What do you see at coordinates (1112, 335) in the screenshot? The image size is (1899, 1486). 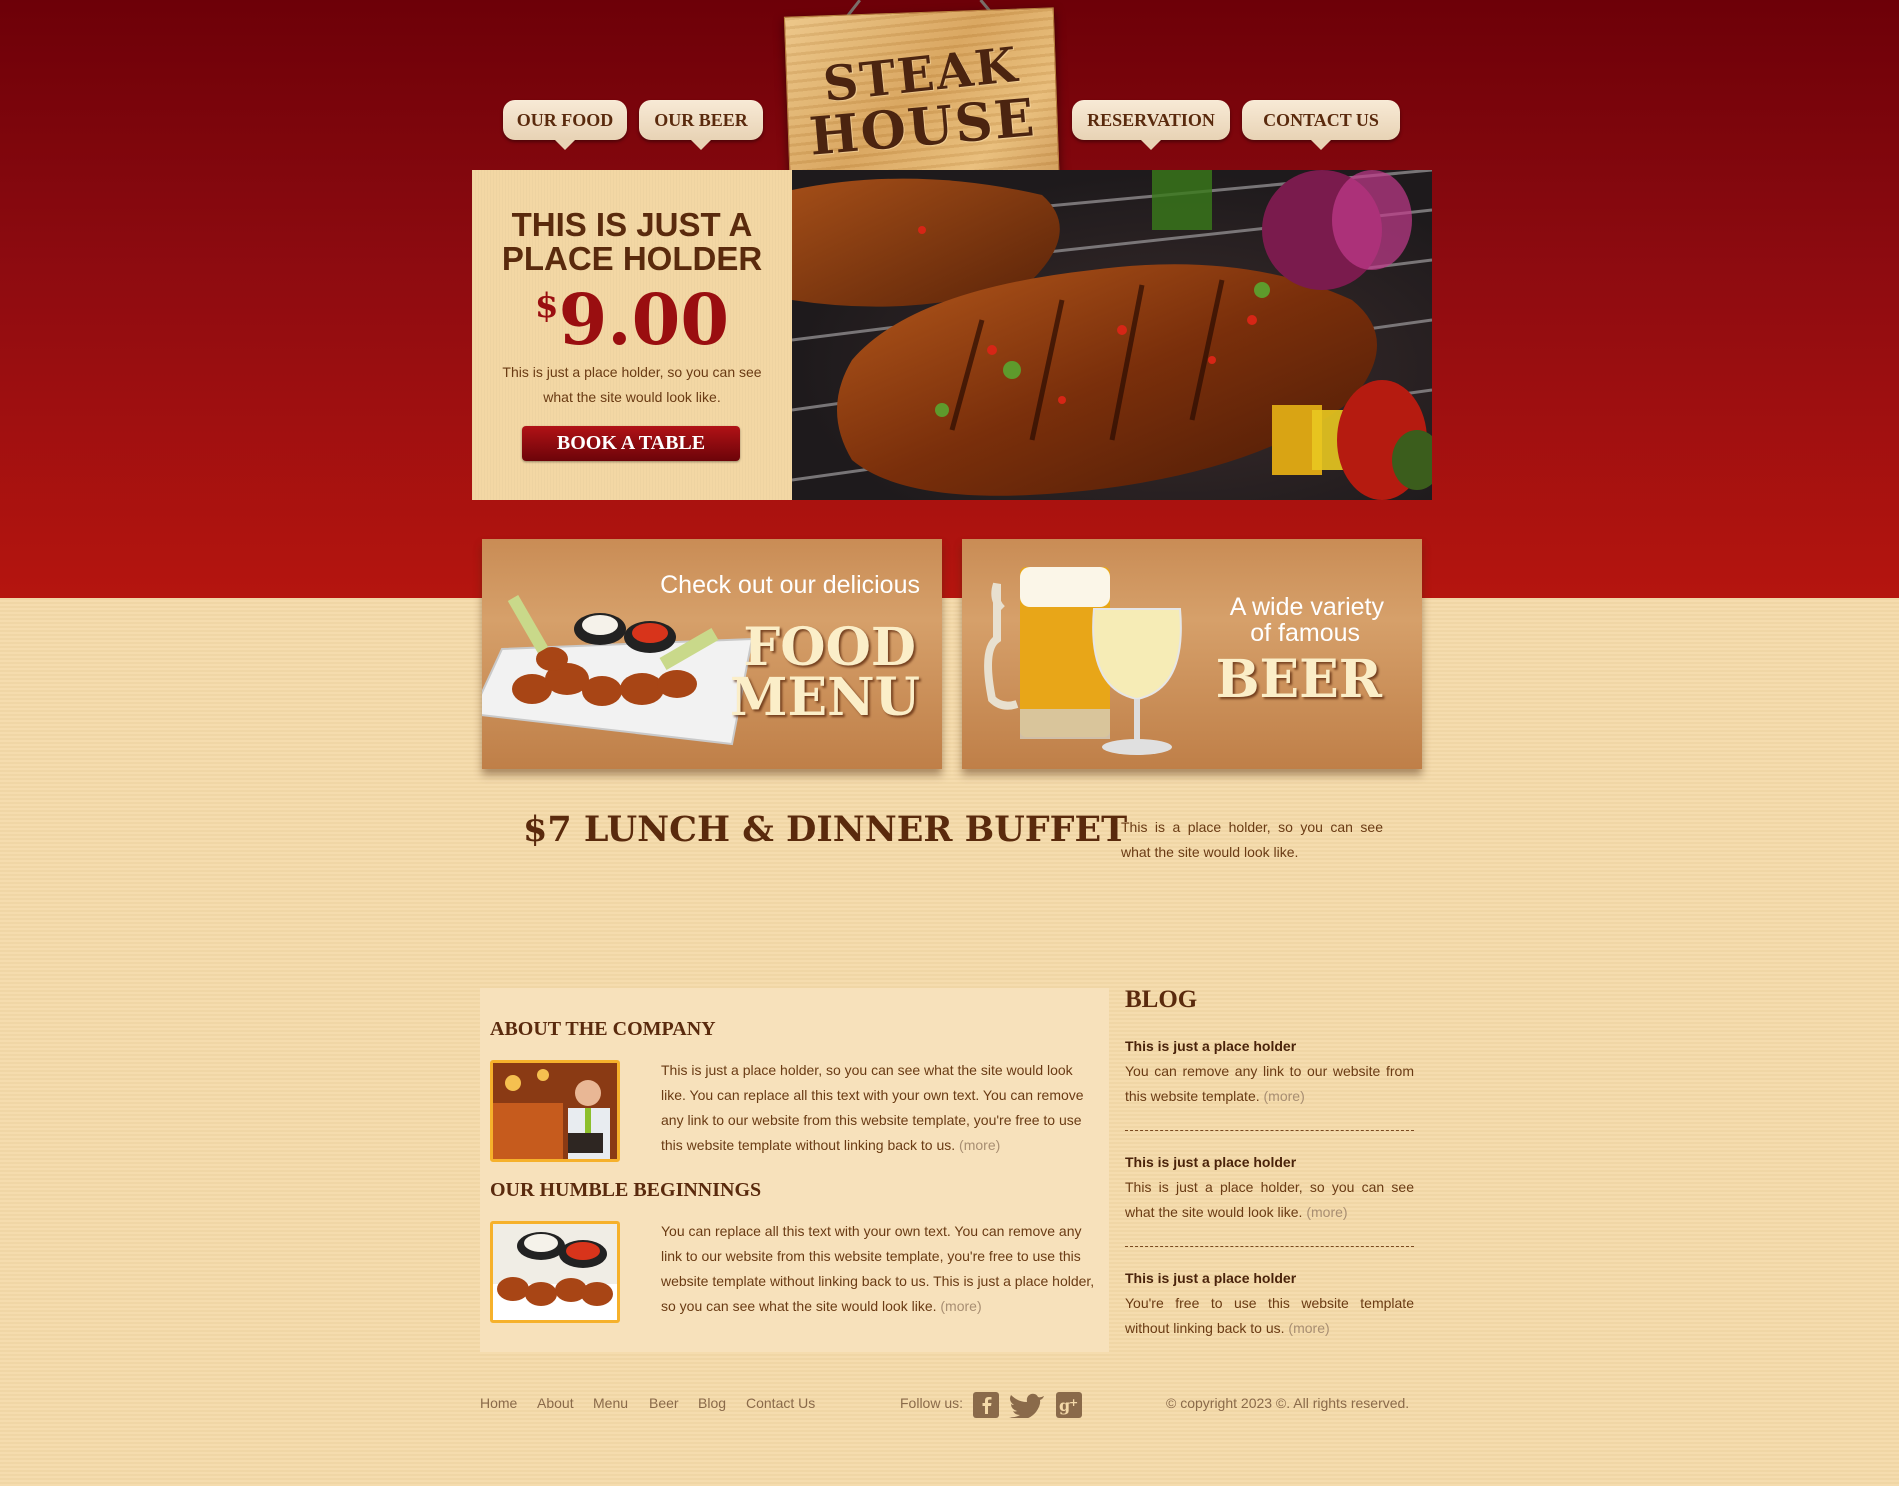 I see `hero-steak-image` at bounding box center [1112, 335].